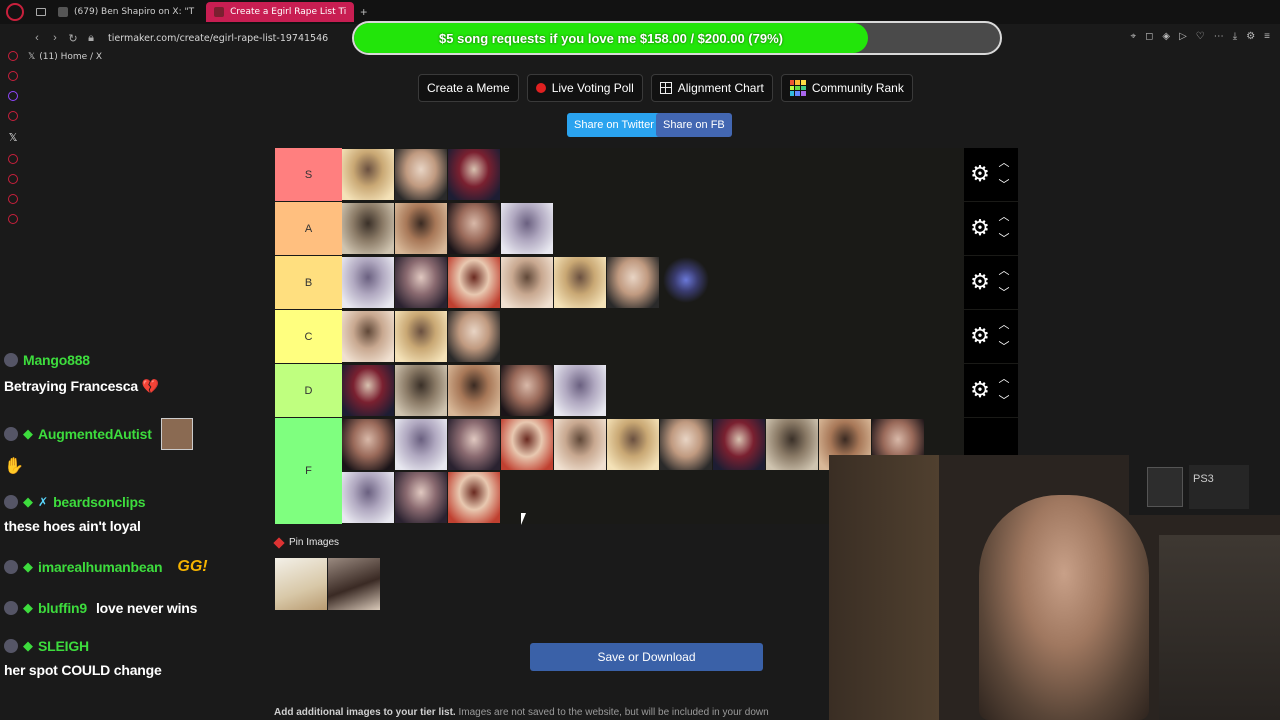 The width and height of the screenshot is (1280, 720). I want to click on sidebar-player-icon, so click(13, 159).